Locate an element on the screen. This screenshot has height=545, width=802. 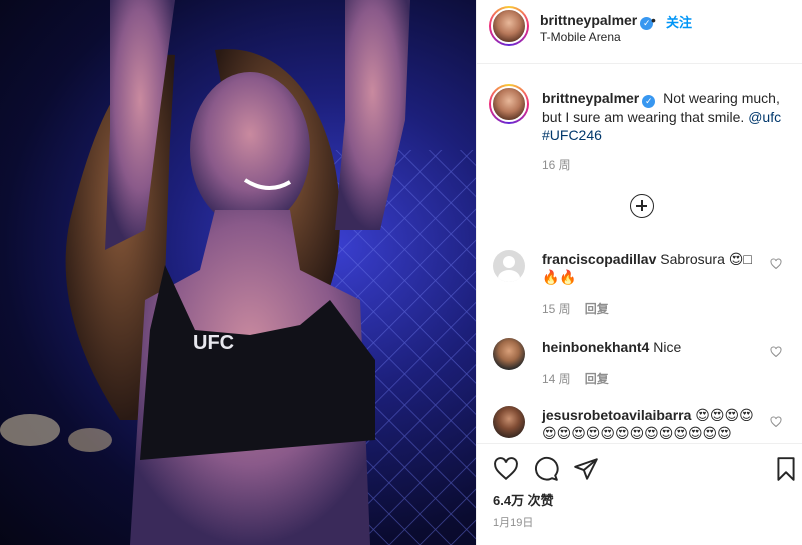
commenter-username: heinbonekhant4 is located at coordinates (595, 347).